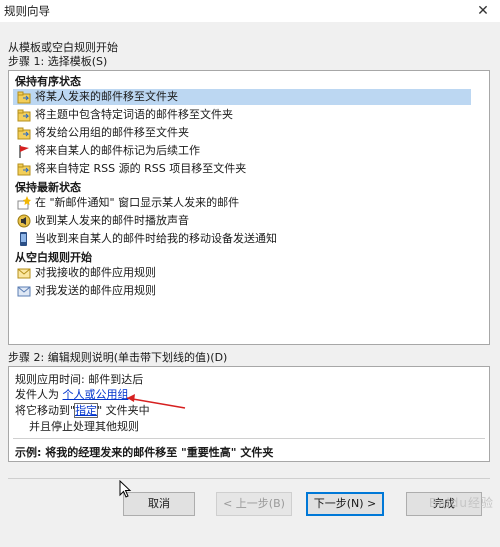 The height and width of the screenshot is (547, 500). I want to click on watermark: Baidu经验, so click(461, 503).